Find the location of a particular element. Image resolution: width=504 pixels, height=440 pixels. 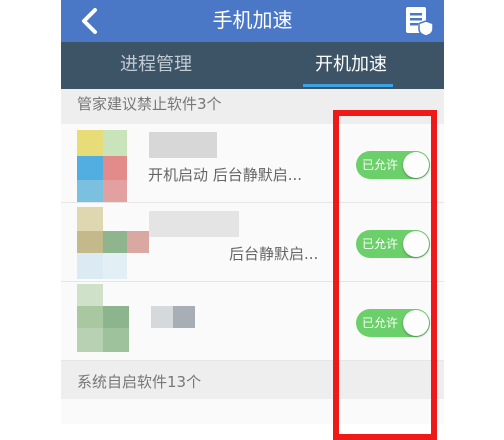

tab-process-management: 进程管理 is located at coordinates (156, 65).